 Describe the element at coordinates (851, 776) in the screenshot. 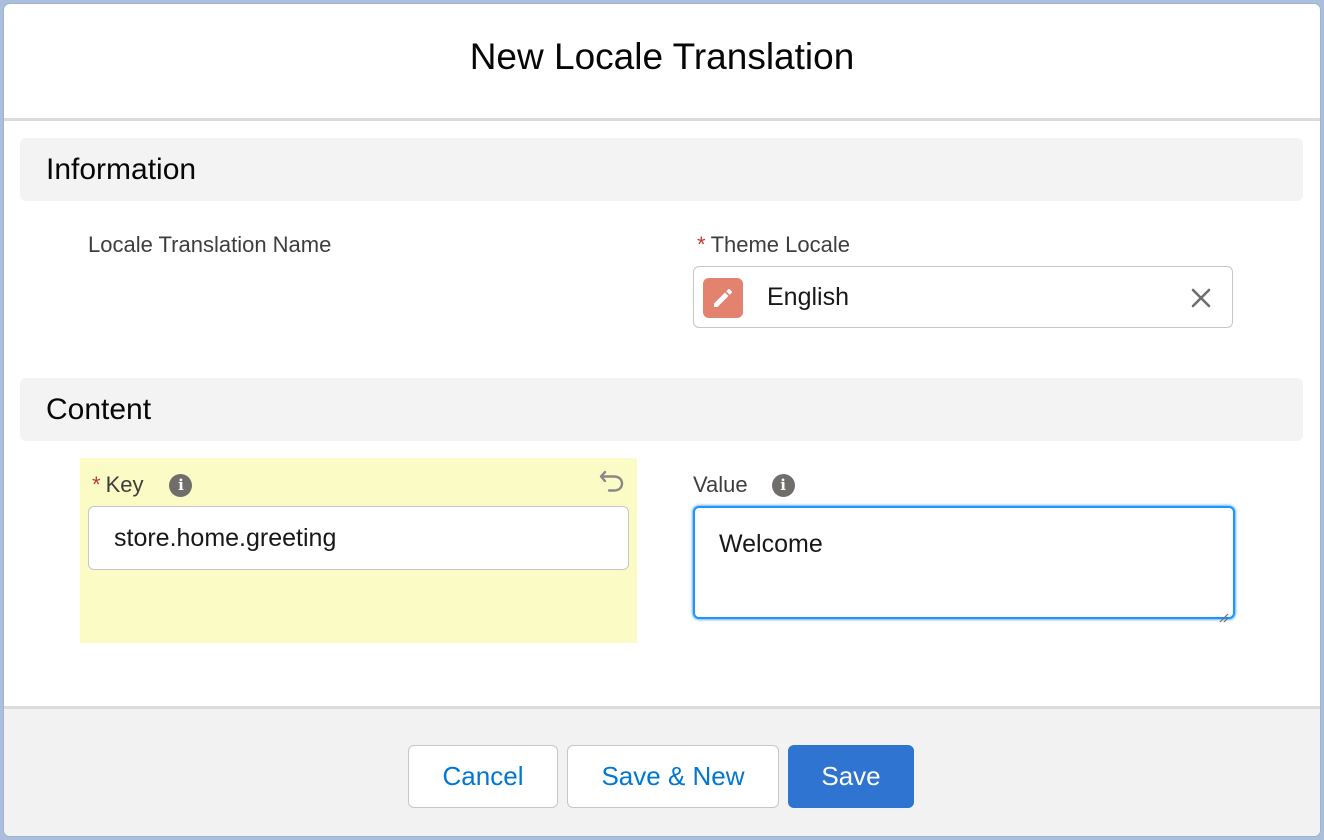

I see `save-button: Save` at that location.